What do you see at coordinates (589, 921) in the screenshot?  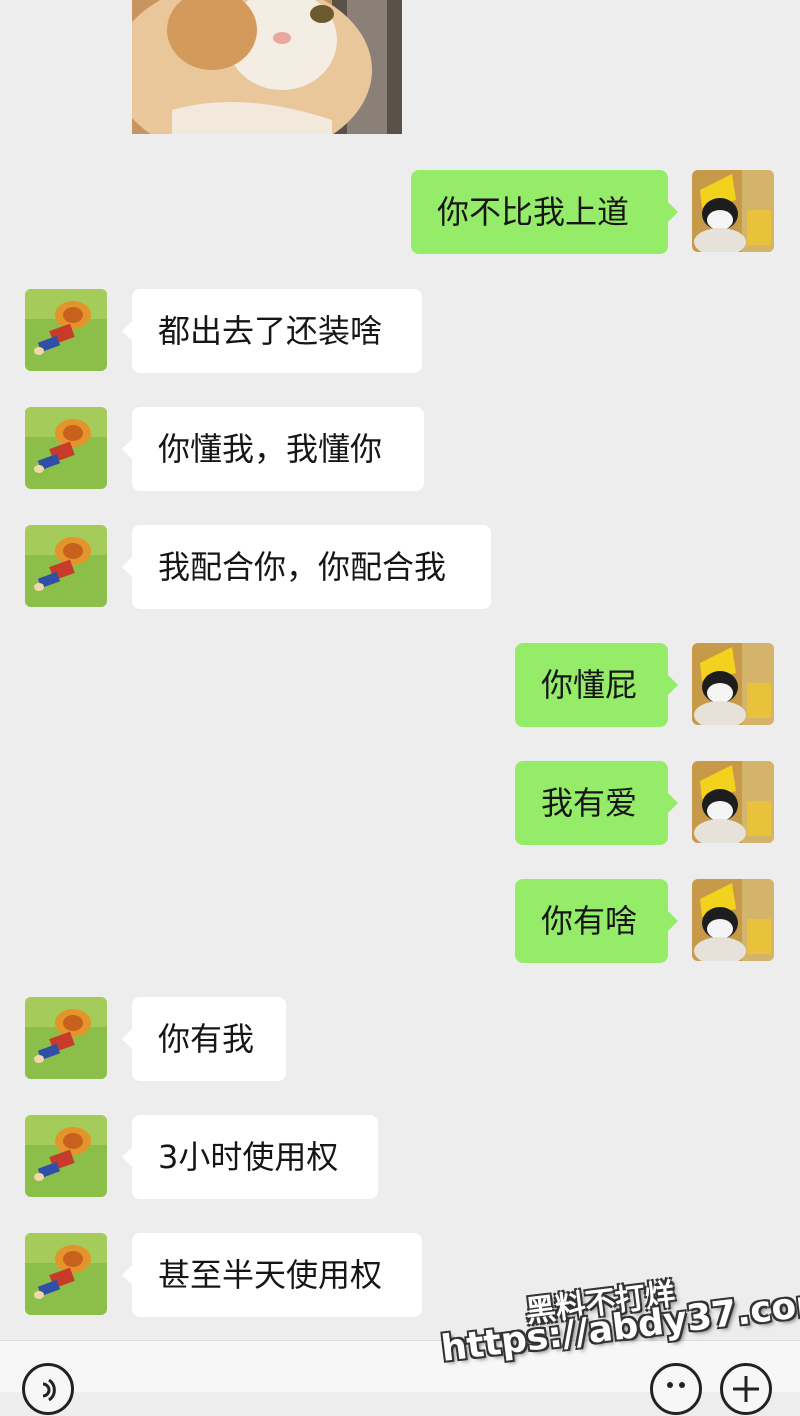 I see `message-text: 你有啥` at bounding box center [589, 921].